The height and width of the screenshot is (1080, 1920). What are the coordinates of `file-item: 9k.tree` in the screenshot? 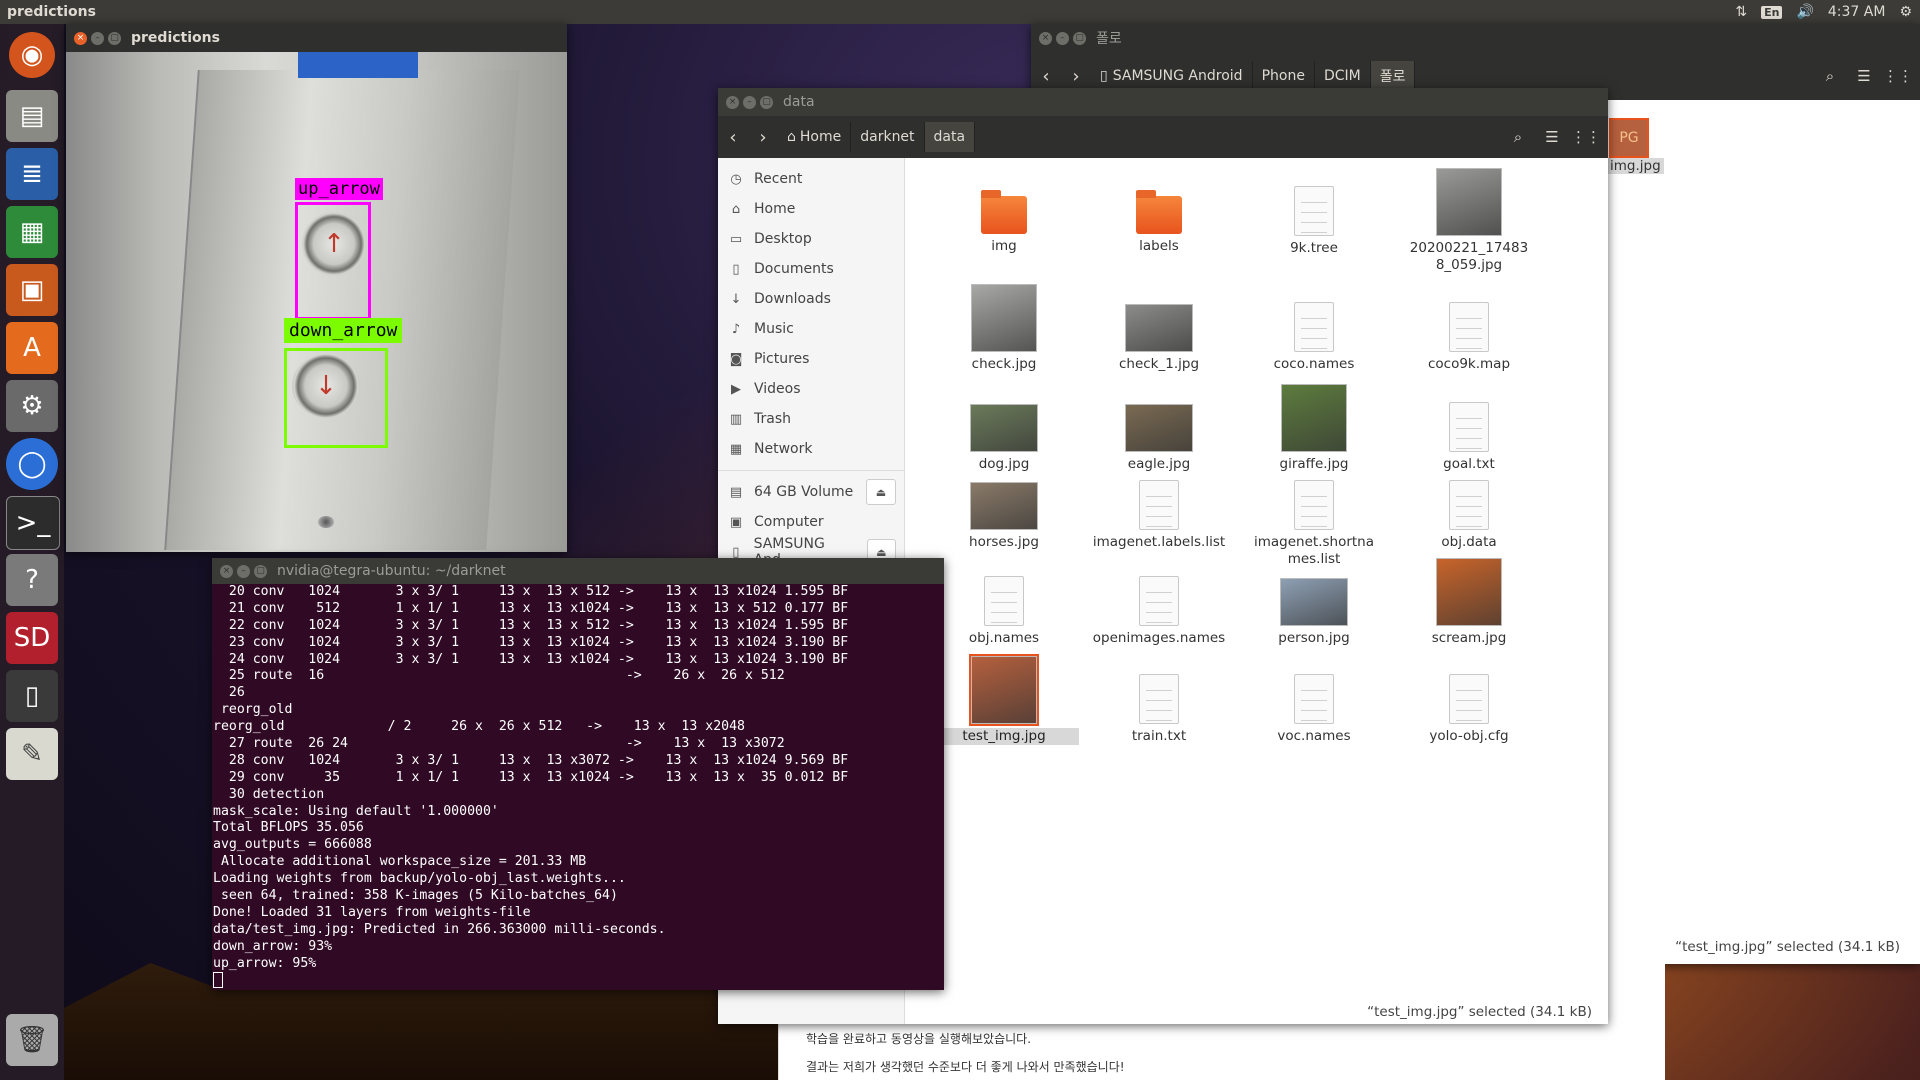 It's located at (1314, 212).